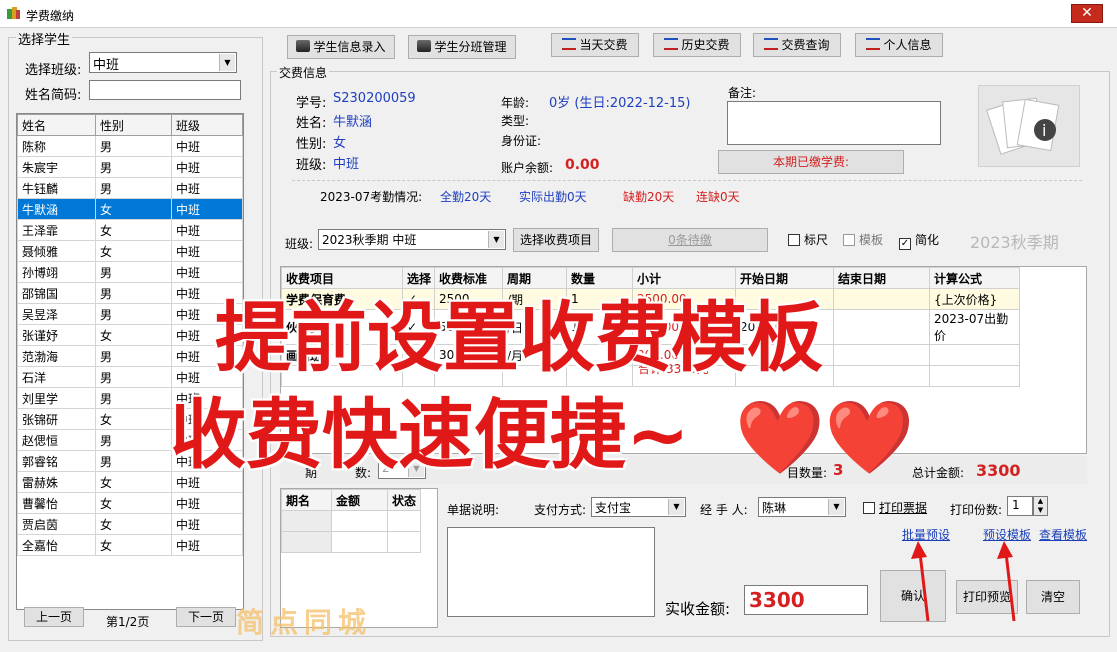  Describe the element at coordinates (342, 278) in the screenshot. I see `col-fee-item: 收费项目` at that location.